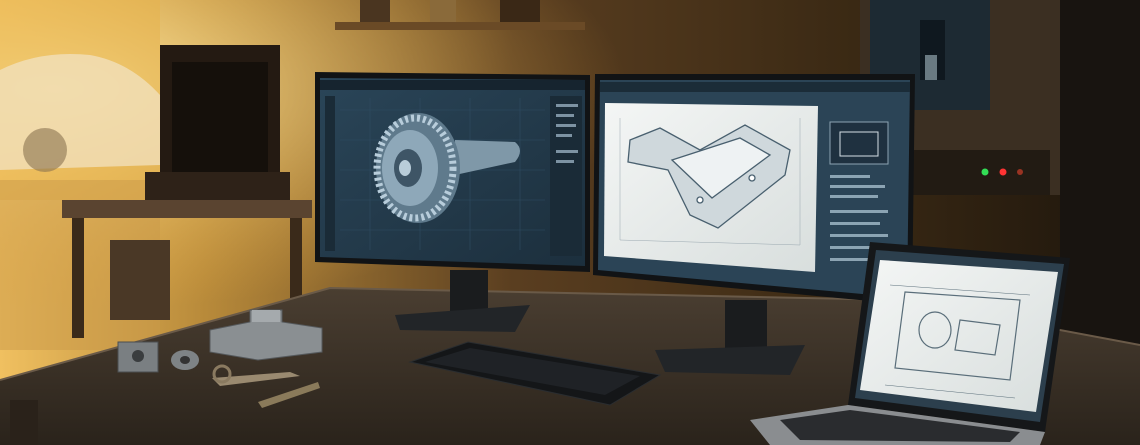  I want to click on shelf, so click(460, 26).